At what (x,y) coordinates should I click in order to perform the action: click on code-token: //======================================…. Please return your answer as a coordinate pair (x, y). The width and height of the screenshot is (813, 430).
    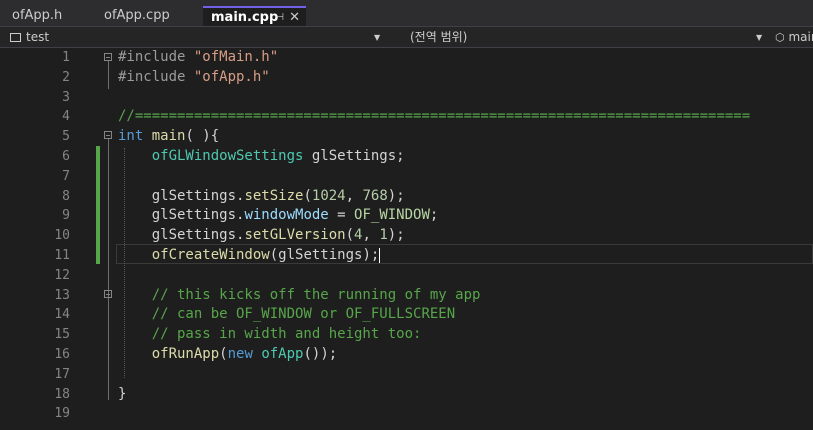
    Looking at the image, I should click on (434, 116).